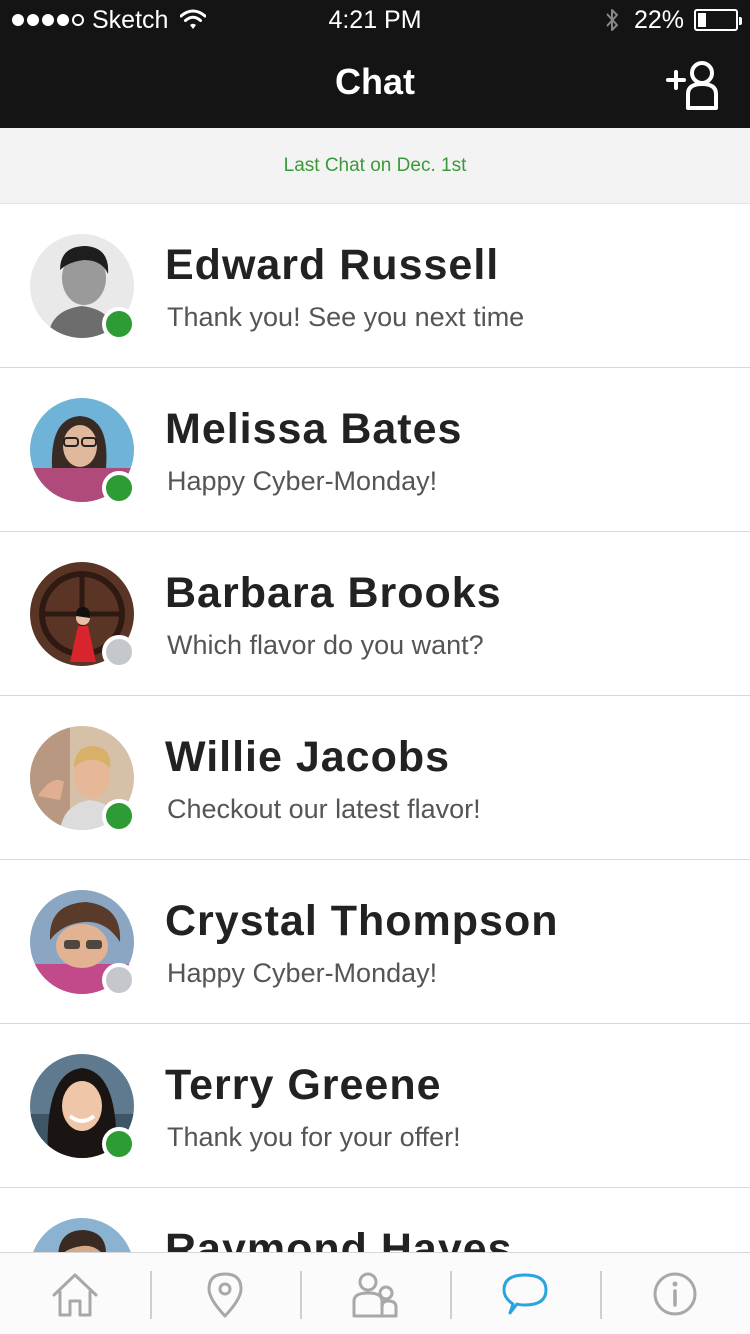 Image resolution: width=750 pixels, height=1334 pixels. I want to click on info-icon, so click(675, 1293).